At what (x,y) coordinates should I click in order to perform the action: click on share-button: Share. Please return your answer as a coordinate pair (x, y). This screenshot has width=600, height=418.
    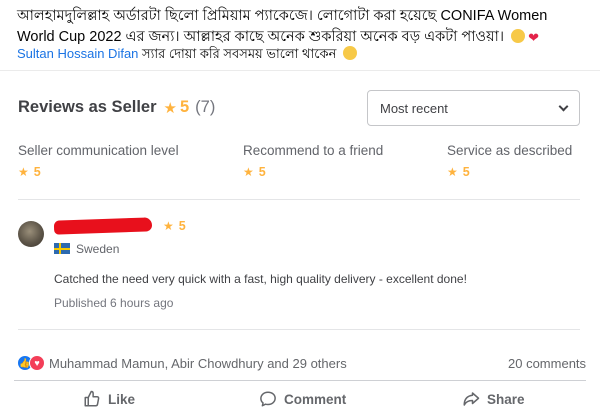
    Looking at the image, I should click on (493, 399).